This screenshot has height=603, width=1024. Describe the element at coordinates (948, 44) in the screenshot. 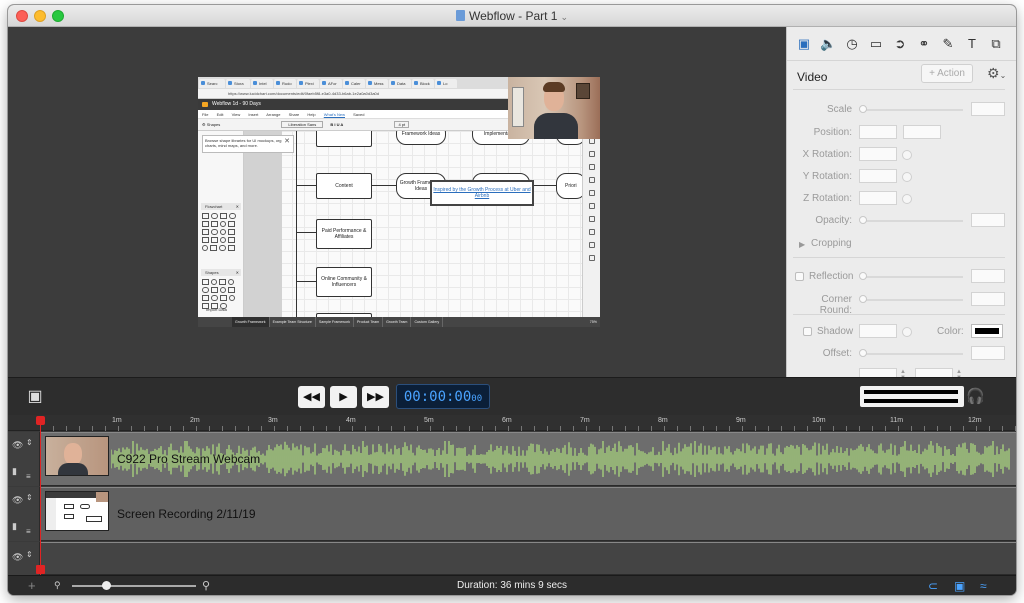

I see `pen-icon: ✎` at that location.